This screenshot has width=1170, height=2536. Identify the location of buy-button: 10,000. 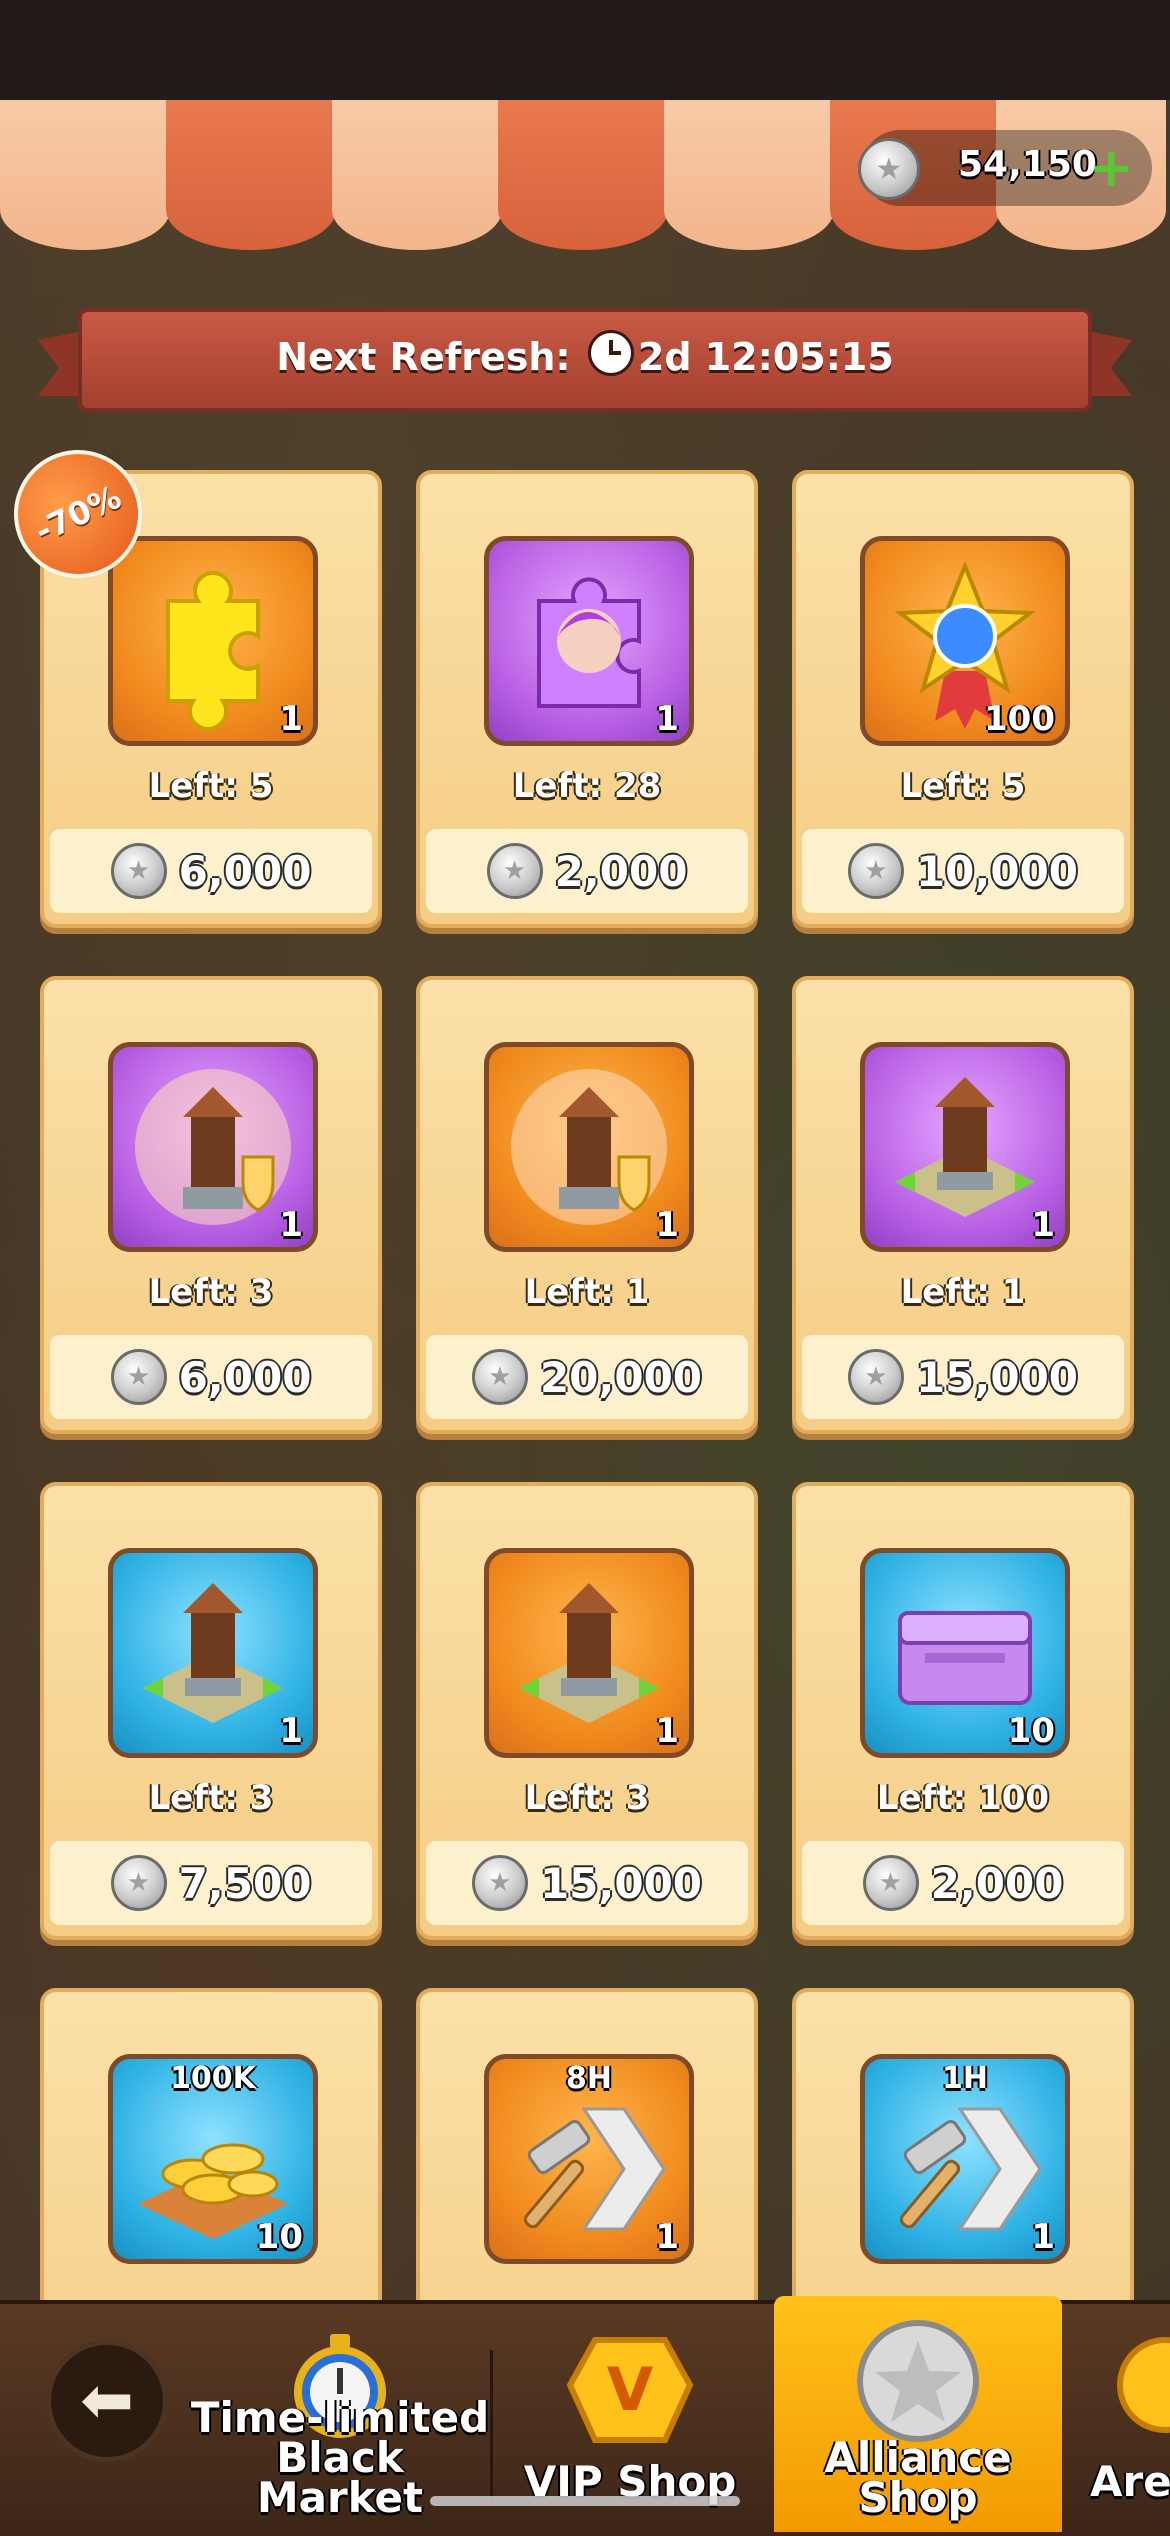
(963, 871).